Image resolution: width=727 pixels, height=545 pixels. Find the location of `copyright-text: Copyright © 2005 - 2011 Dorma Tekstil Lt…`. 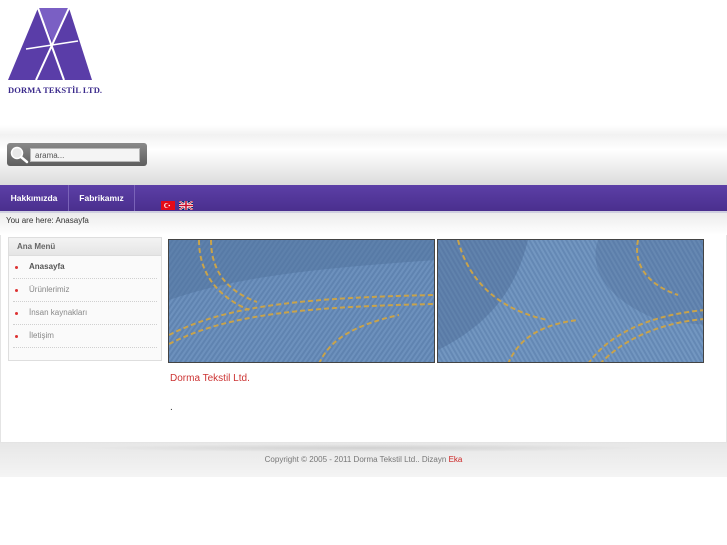

copyright-text: Copyright © 2005 - 2011 Dorma Tekstil Lt… is located at coordinates (355, 459).